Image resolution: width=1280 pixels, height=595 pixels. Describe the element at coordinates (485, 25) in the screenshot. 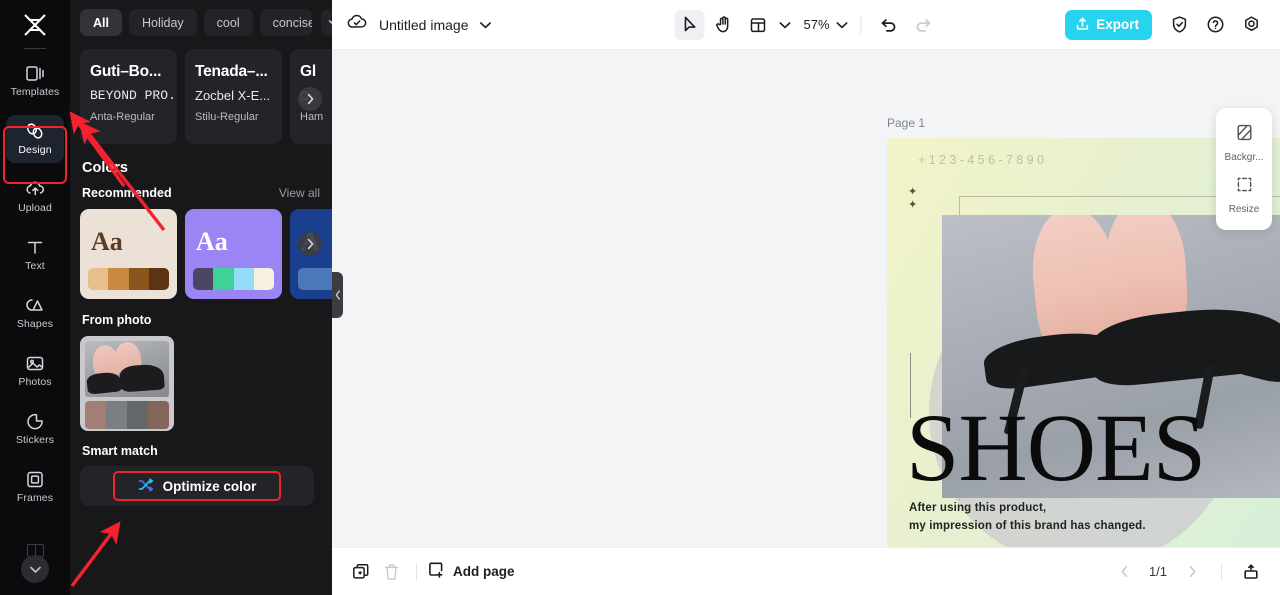

I see `title-dropdown-button` at that location.